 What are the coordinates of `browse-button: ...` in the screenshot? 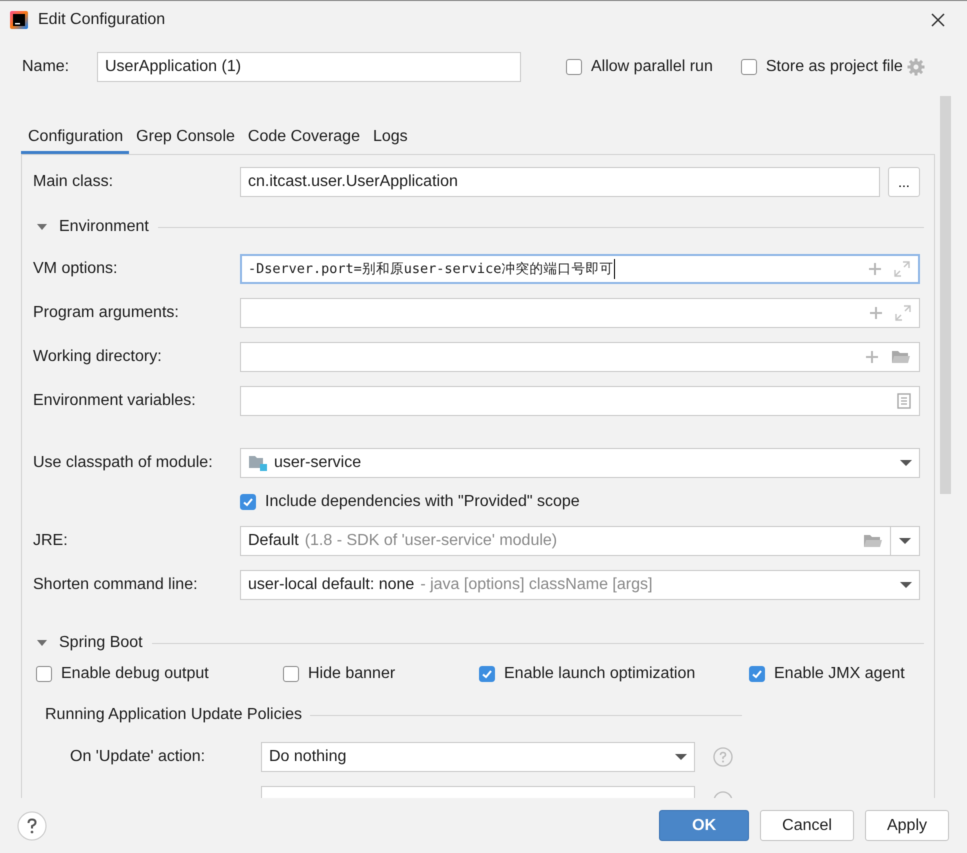 It's located at (904, 182).